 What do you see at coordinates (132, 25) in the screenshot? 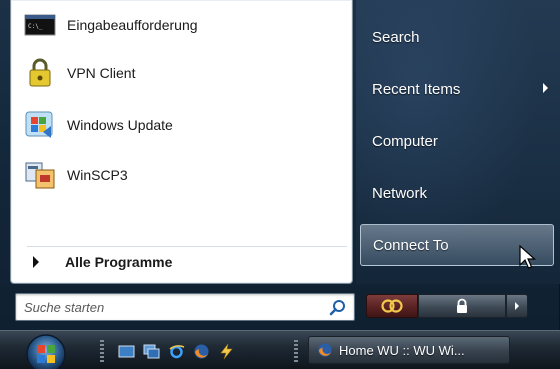
I see `program-label: Eingabeaufforderung` at bounding box center [132, 25].